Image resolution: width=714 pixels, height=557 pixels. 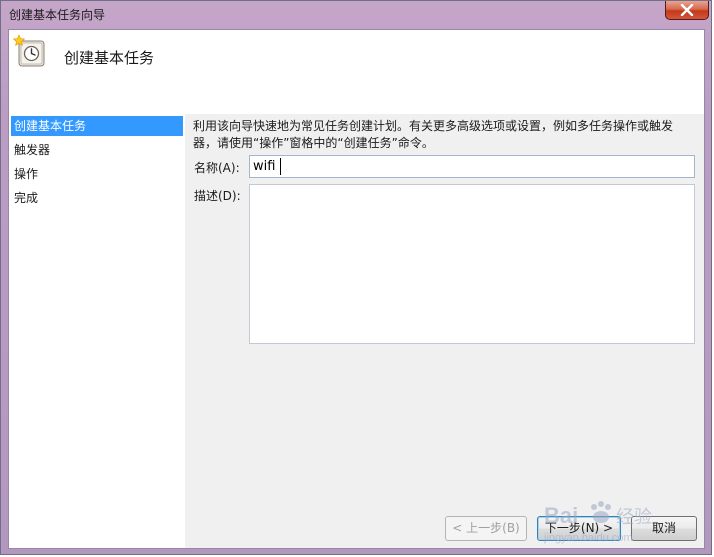 I want to click on text-caret, so click(x=280, y=166).